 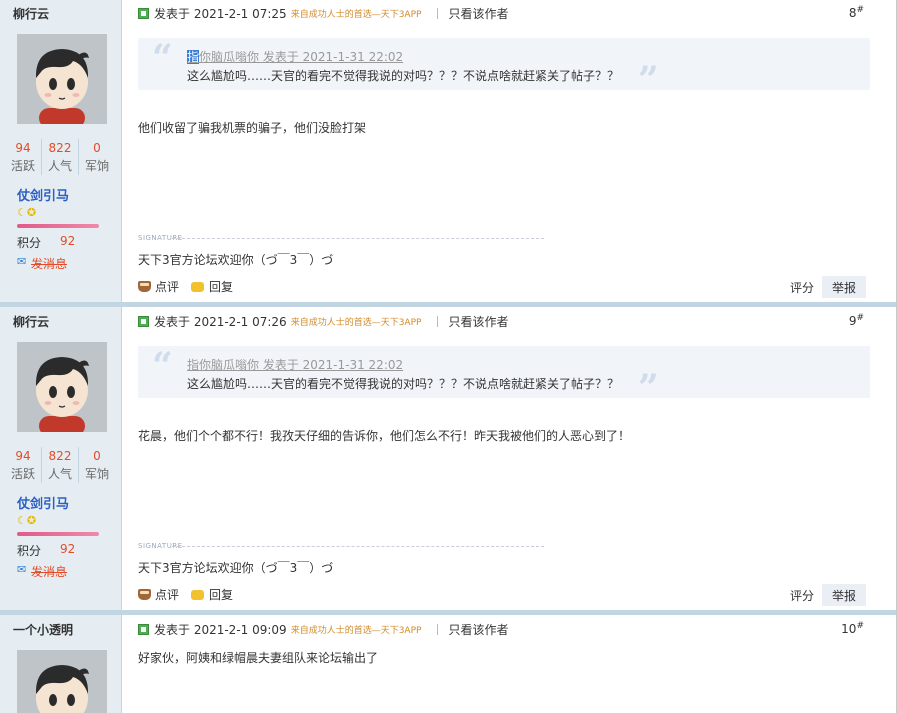 I want to click on post-time: 发表于 2021-2-1 07:26, so click(x=220, y=321).